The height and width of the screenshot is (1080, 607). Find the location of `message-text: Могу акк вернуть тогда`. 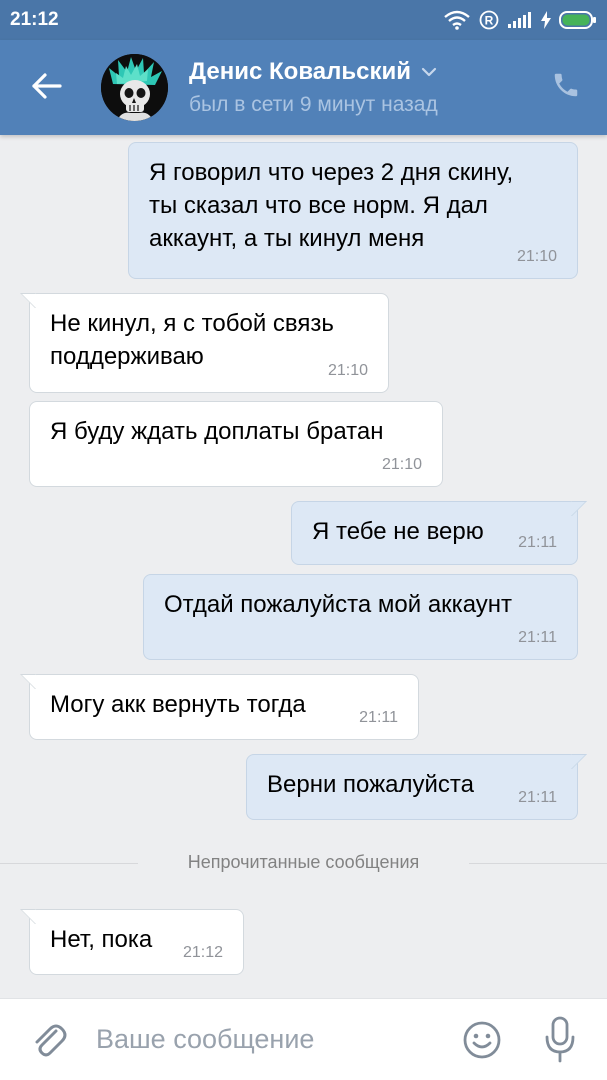

message-text: Могу акк вернуть тогда is located at coordinates (178, 704).